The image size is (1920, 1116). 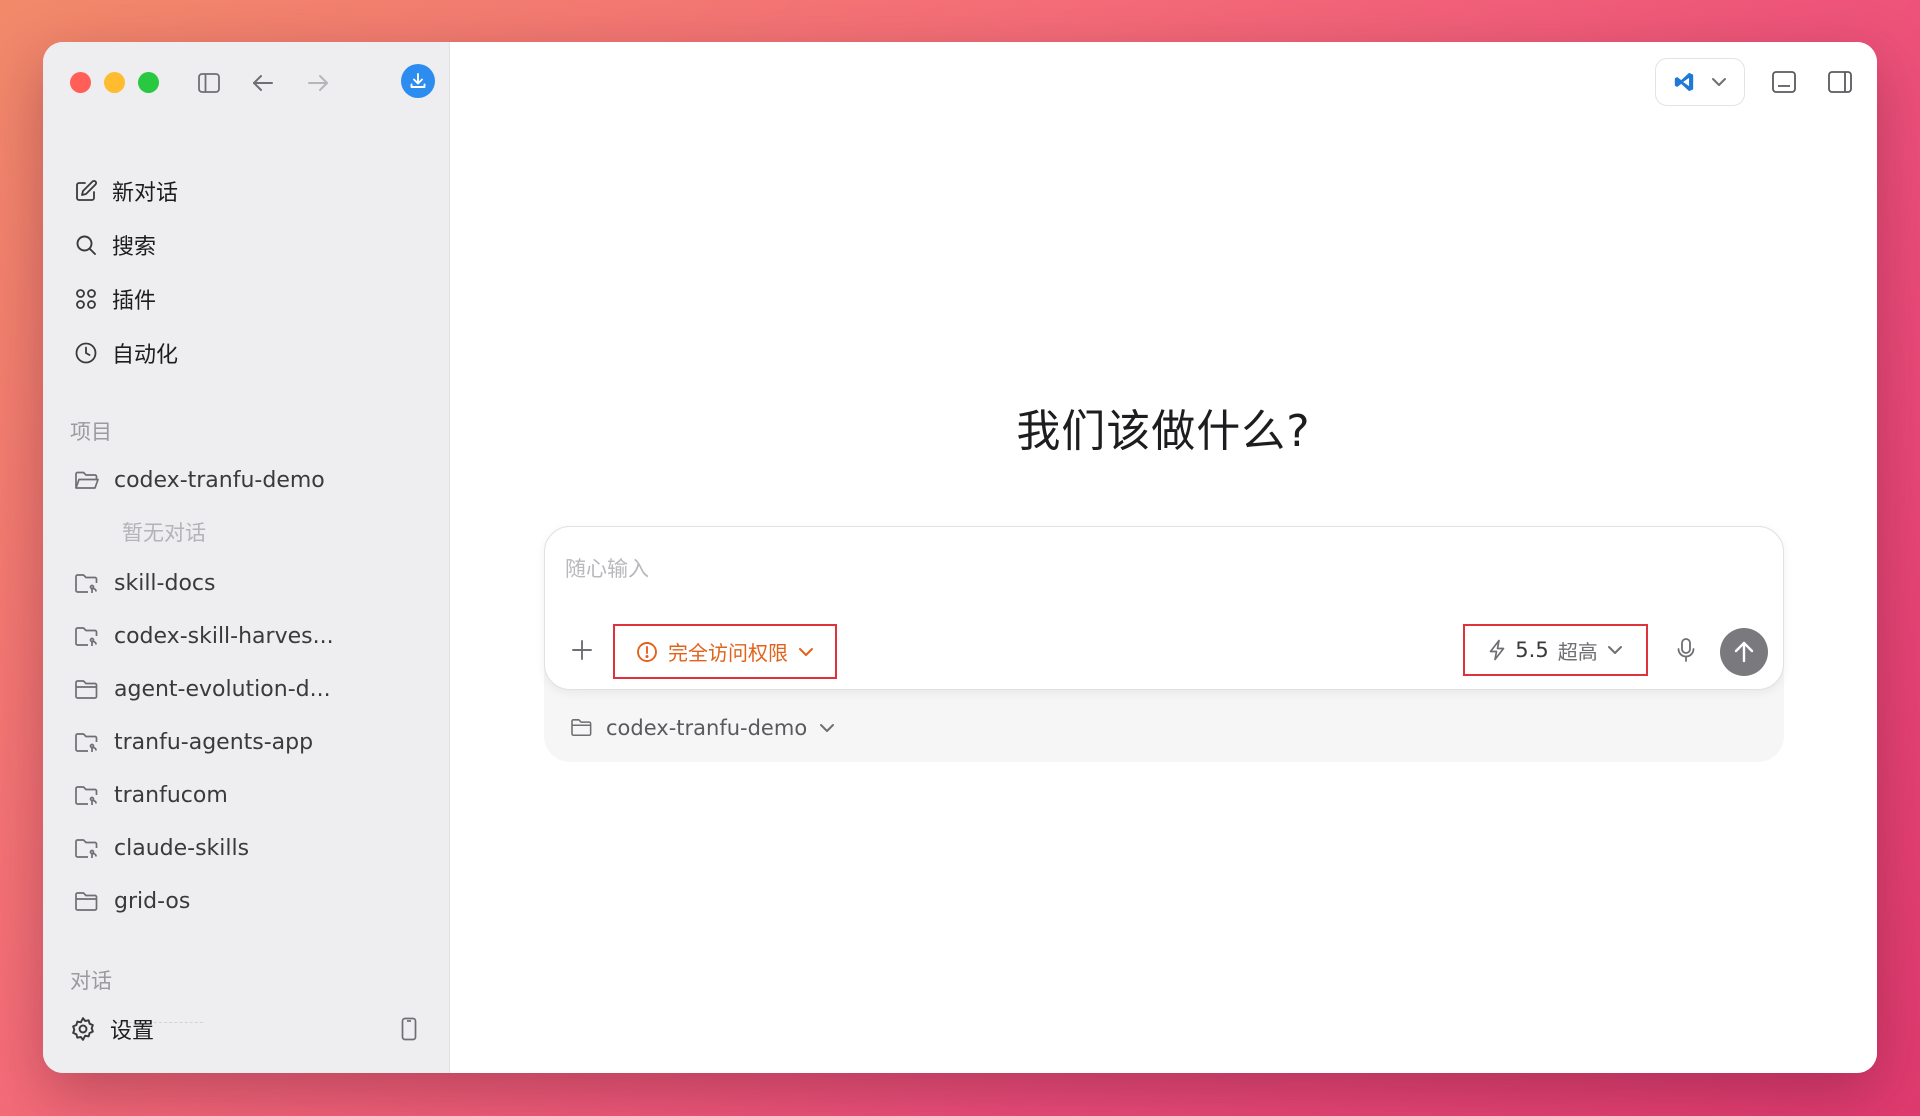 I want to click on project-item-tranfucom: tranfucom, so click(x=250, y=795).